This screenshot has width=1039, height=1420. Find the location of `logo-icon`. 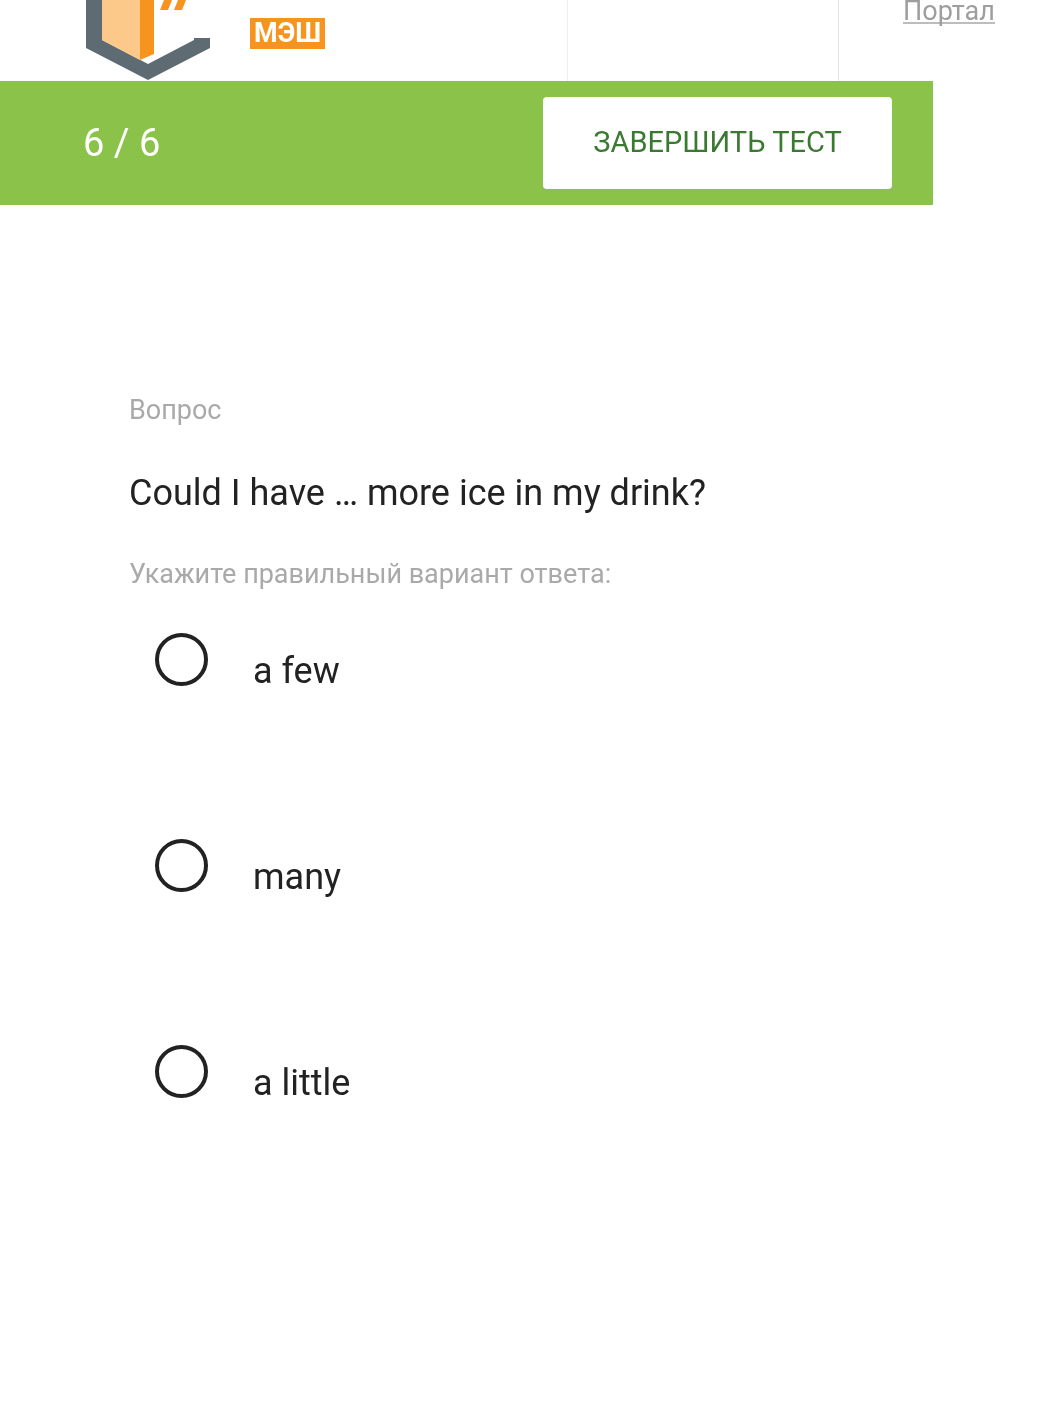

logo-icon is located at coordinates (148, 40).